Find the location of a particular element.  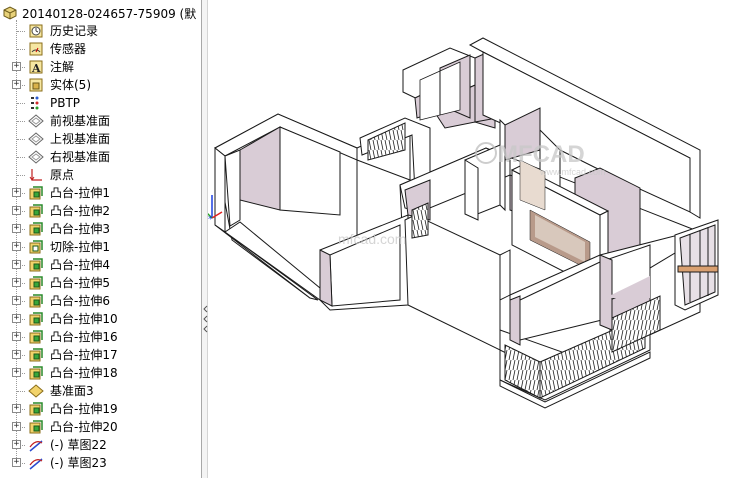

tree-root-part: 20140128-024657-75909 (默 is located at coordinates (101, 13).